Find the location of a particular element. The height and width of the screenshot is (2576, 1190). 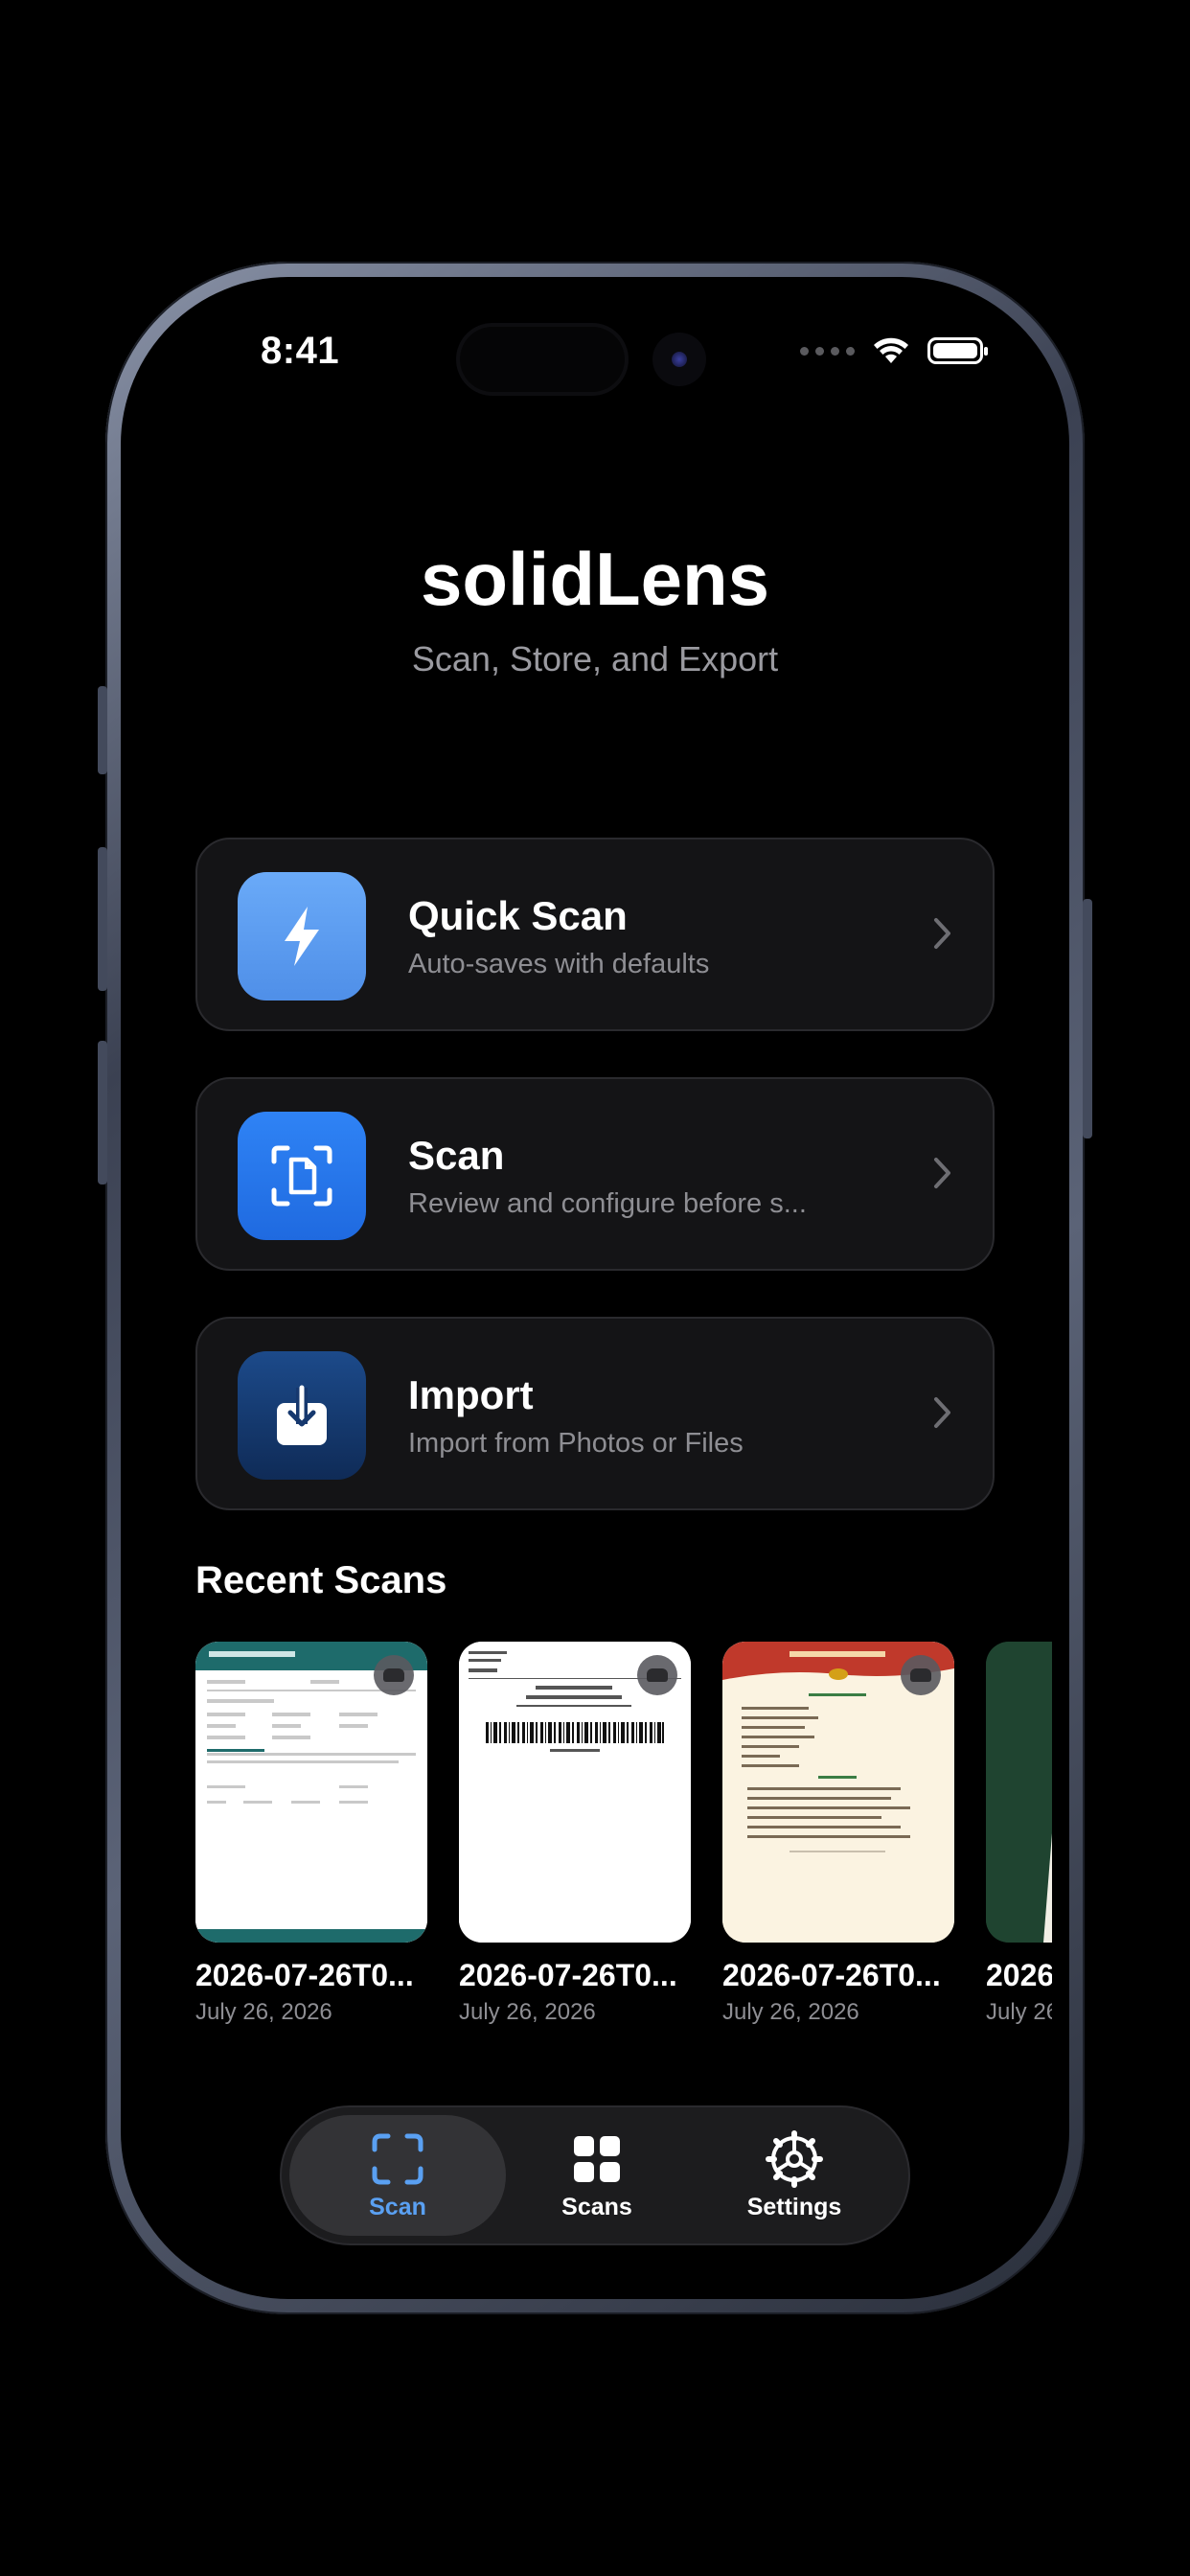

import-subtitle: Import from Photos or Files is located at coordinates (576, 1443).